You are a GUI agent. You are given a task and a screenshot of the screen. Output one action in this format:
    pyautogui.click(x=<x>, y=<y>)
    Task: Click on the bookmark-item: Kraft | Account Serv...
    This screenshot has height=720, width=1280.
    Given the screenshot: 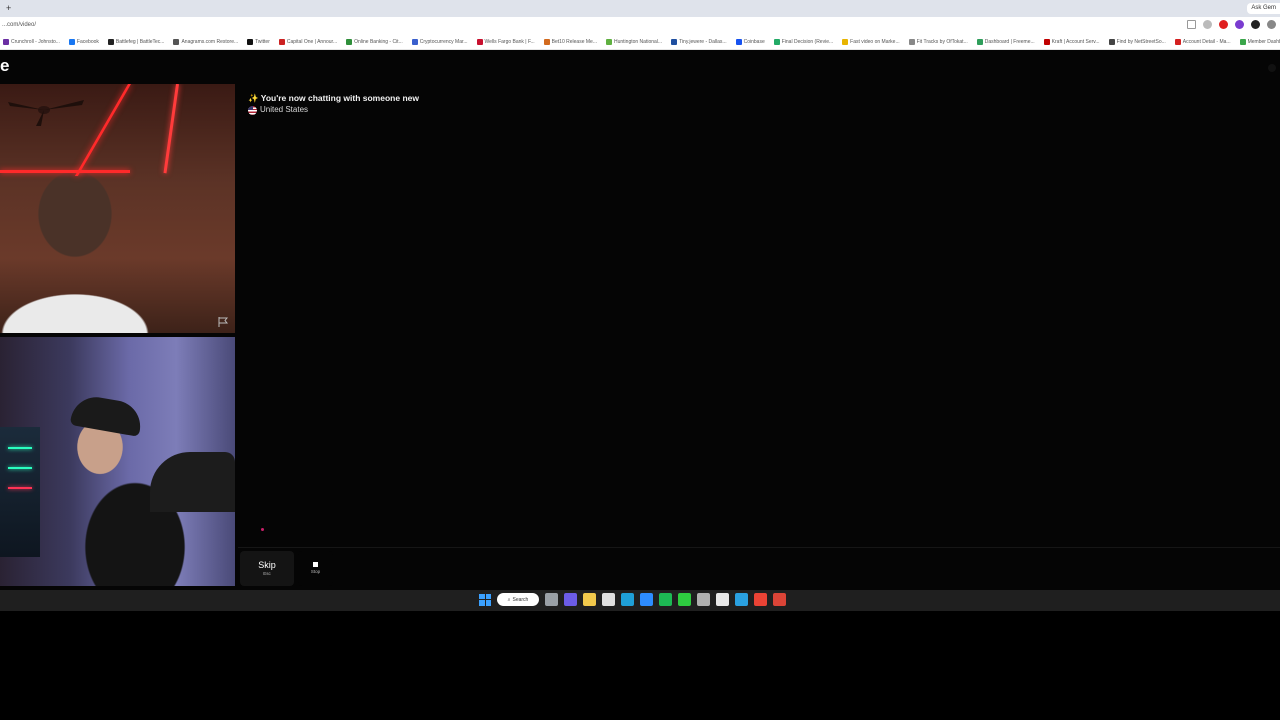 What is the action you would take?
    pyautogui.click(x=1071, y=41)
    